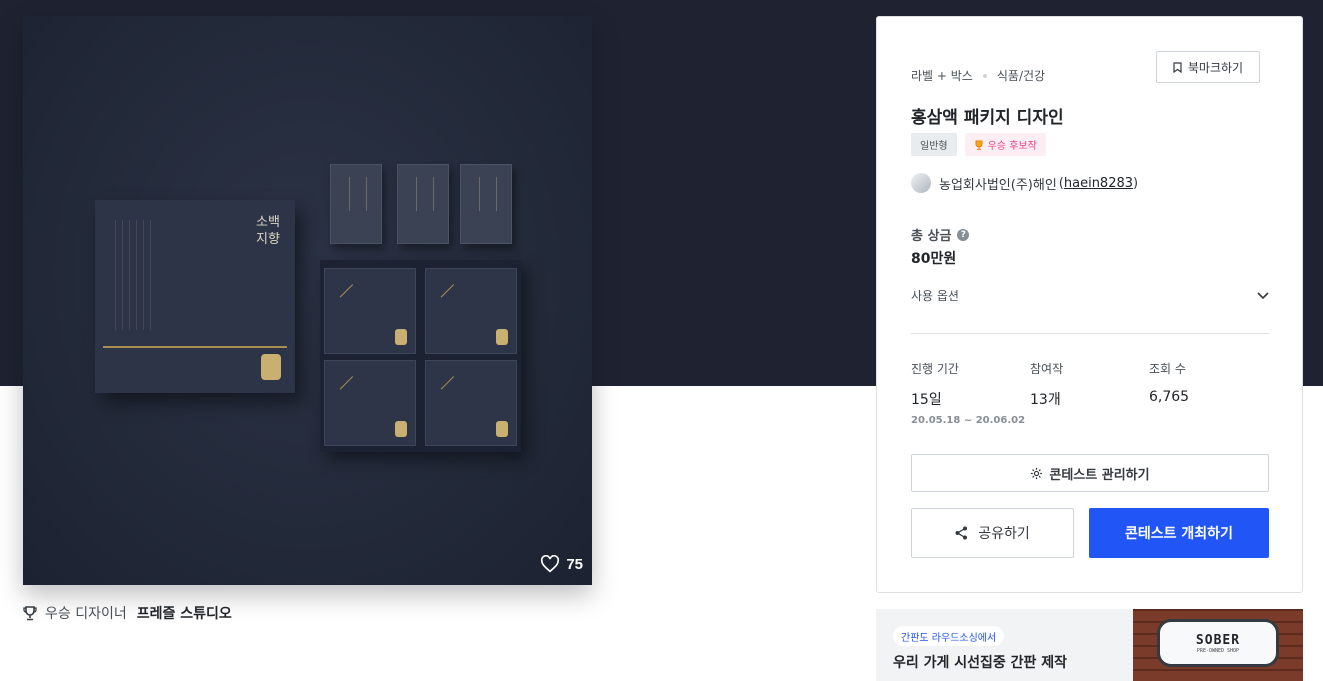 The width and height of the screenshot is (1323, 681). What do you see at coordinates (550, 564) in the screenshot?
I see `heart-icon` at bounding box center [550, 564].